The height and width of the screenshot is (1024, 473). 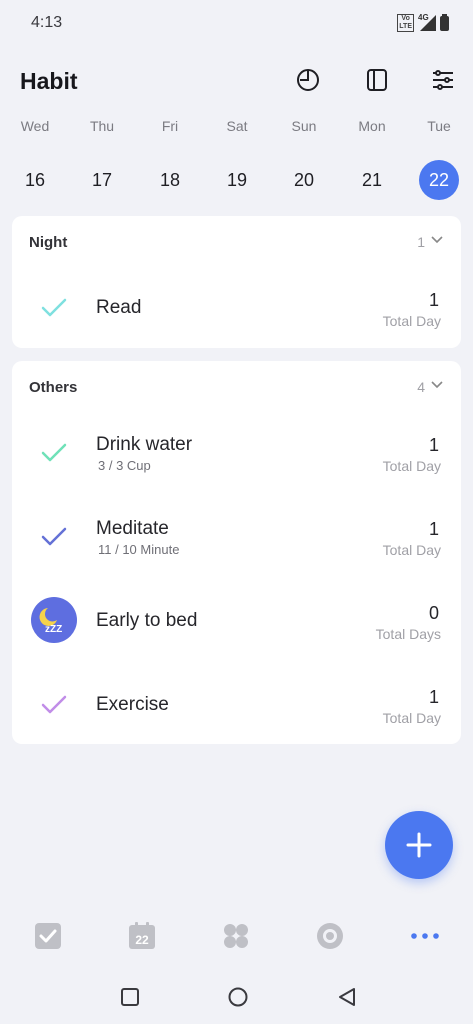 I want to click on habit-name: Meditate, so click(x=132, y=528).